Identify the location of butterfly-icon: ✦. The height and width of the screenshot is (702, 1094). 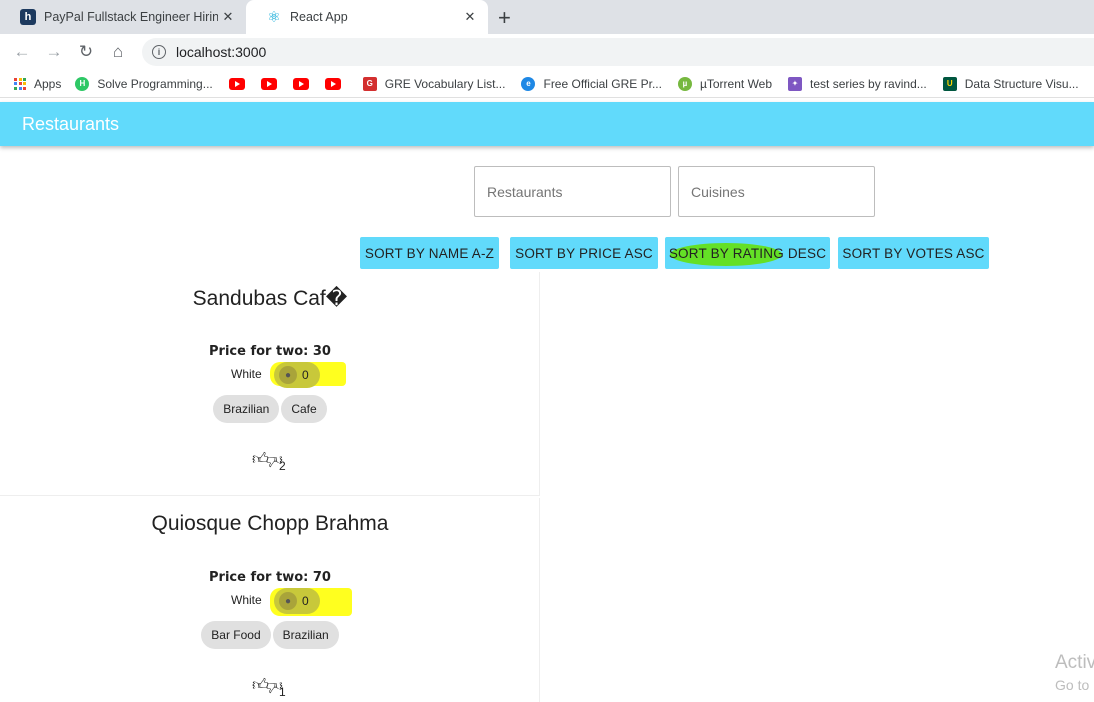
(795, 83).